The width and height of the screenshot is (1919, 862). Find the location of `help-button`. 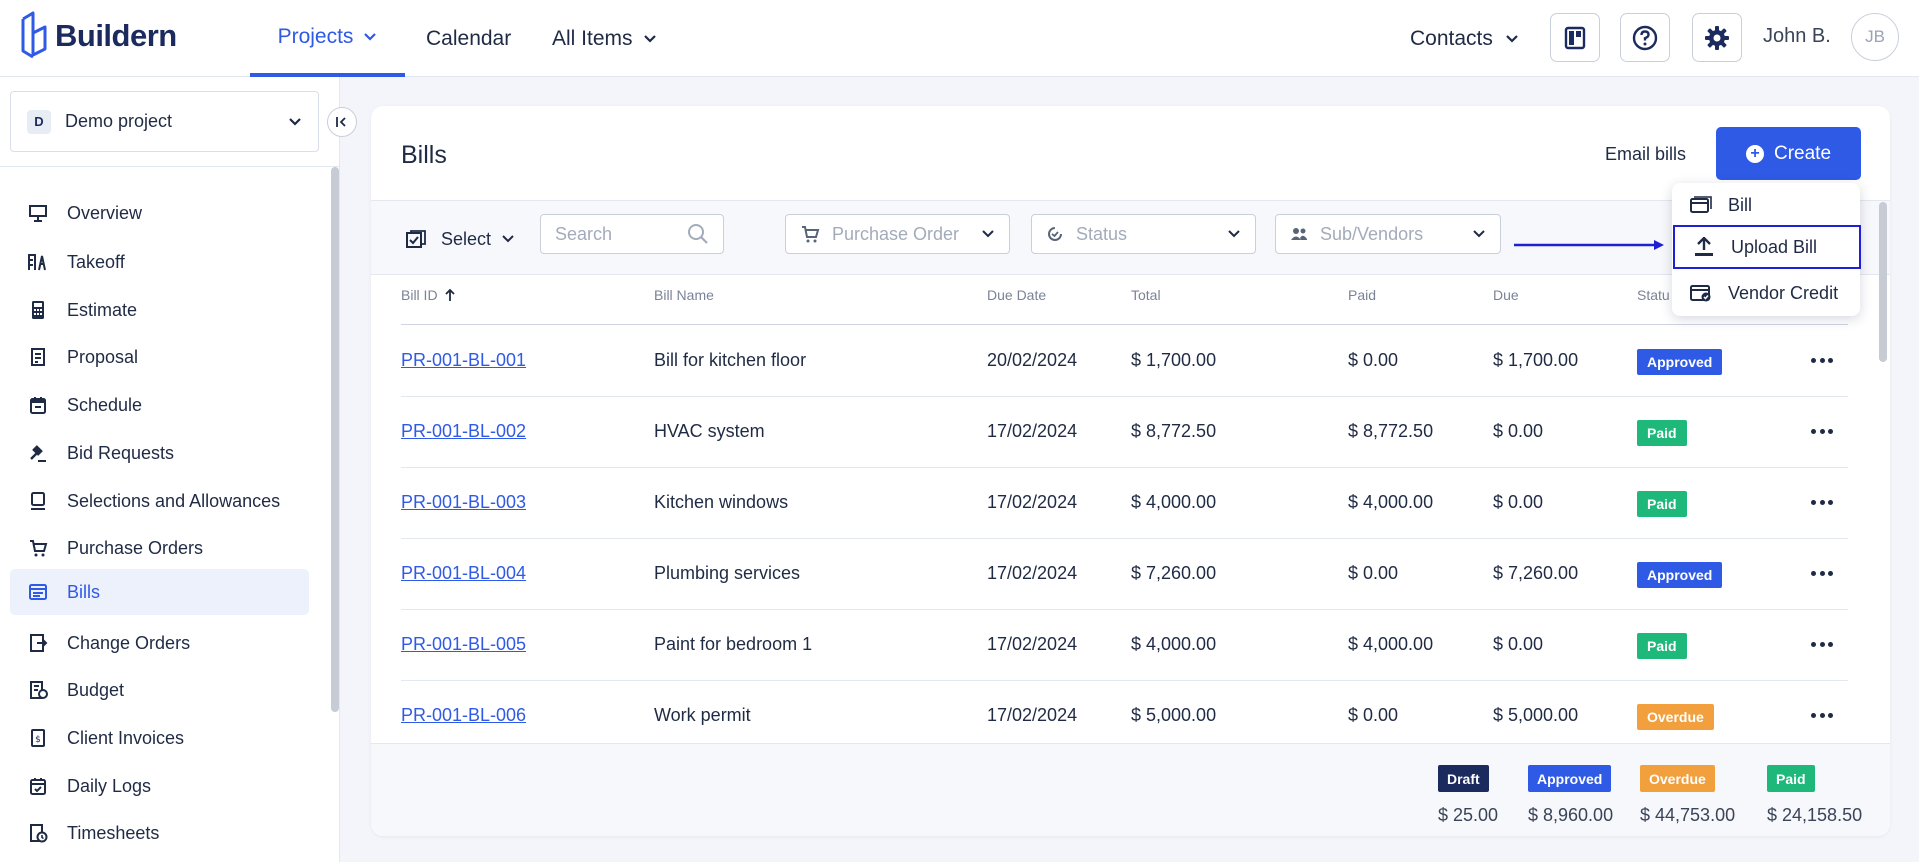

help-button is located at coordinates (1645, 37).